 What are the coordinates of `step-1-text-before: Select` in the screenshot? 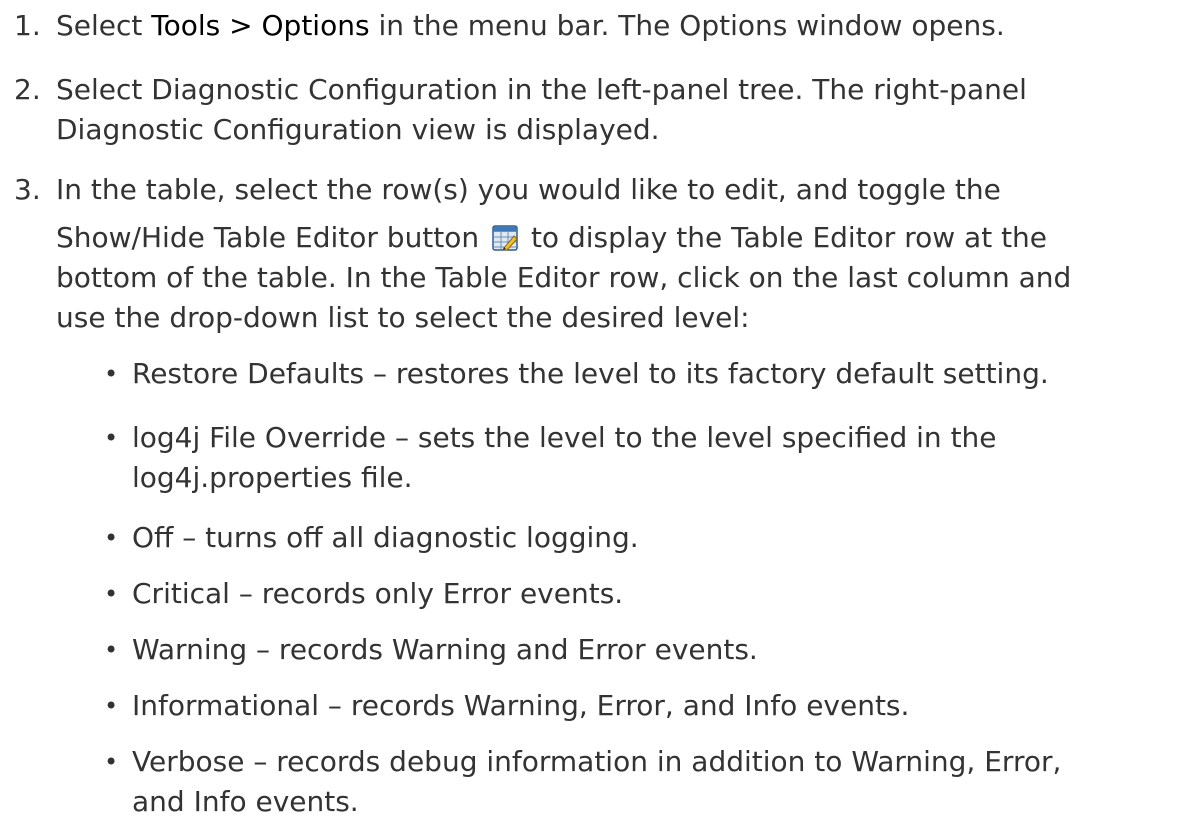 It's located at (104, 25).